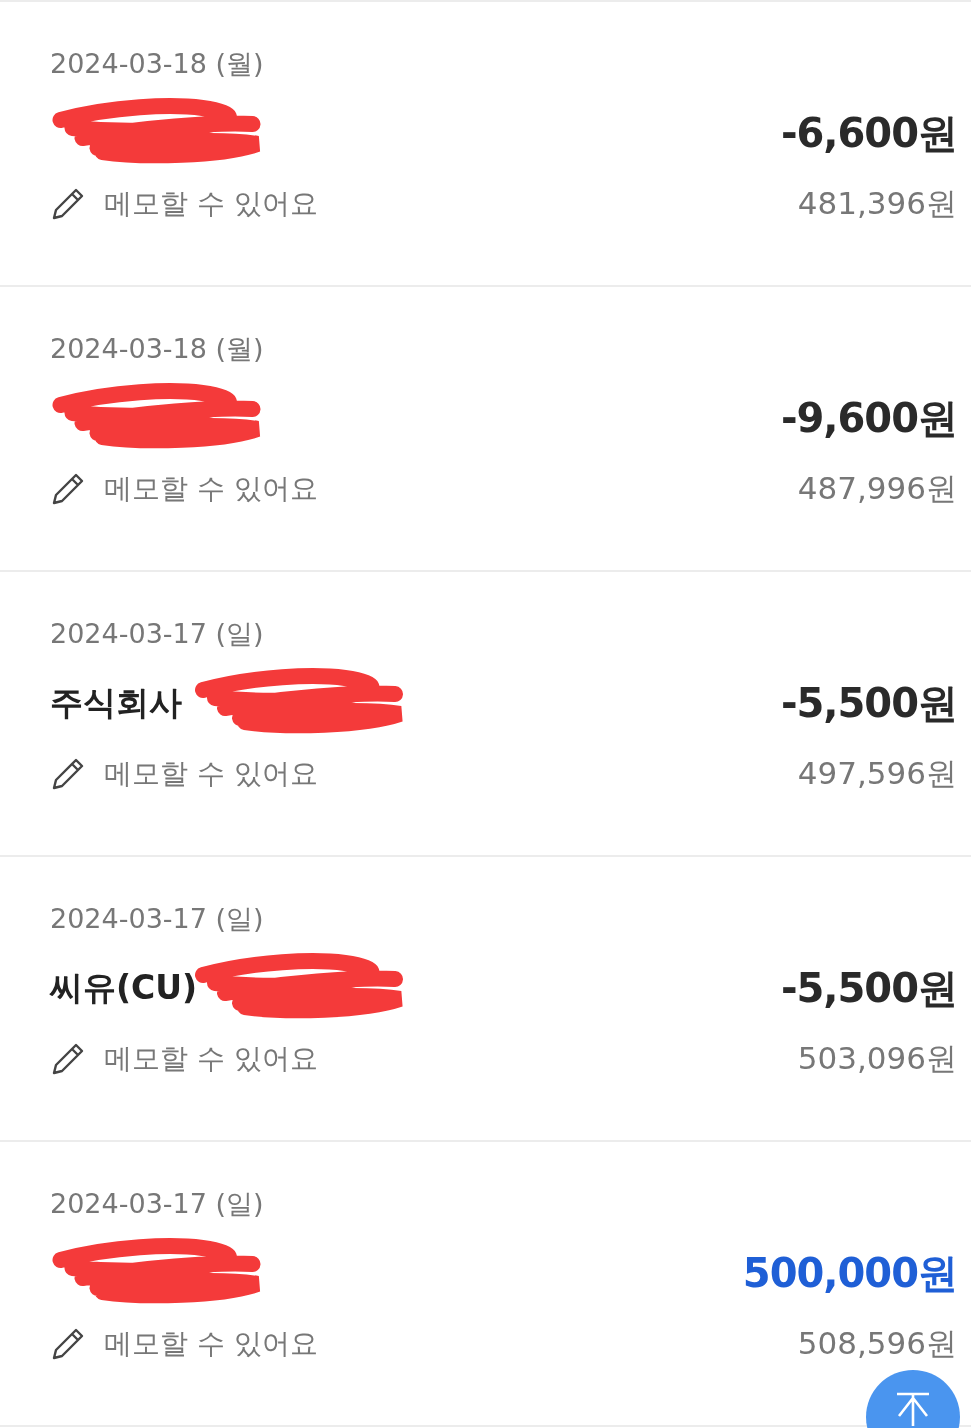 The width and height of the screenshot is (971, 1428). Describe the element at coordinates (124, 987) in the screenshot. I see `merchant-name: 씨유(CU)` at that location.